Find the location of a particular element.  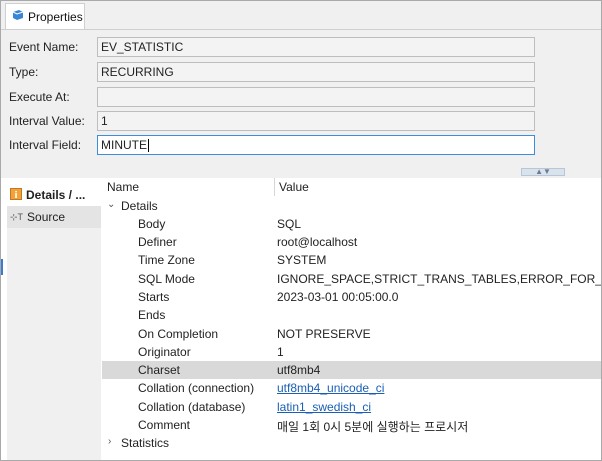

row-name: Ends is located at coordinates (152, 315).